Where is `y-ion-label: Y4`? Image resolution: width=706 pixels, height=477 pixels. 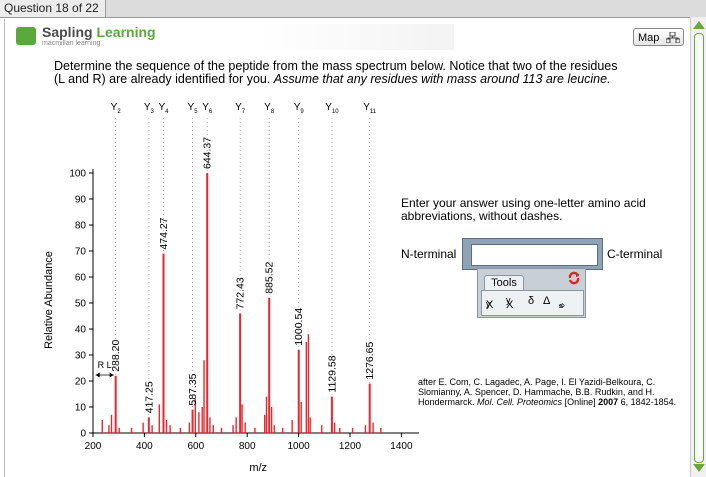 y-ion-label: Y4 is located at coordinates (163, 108).